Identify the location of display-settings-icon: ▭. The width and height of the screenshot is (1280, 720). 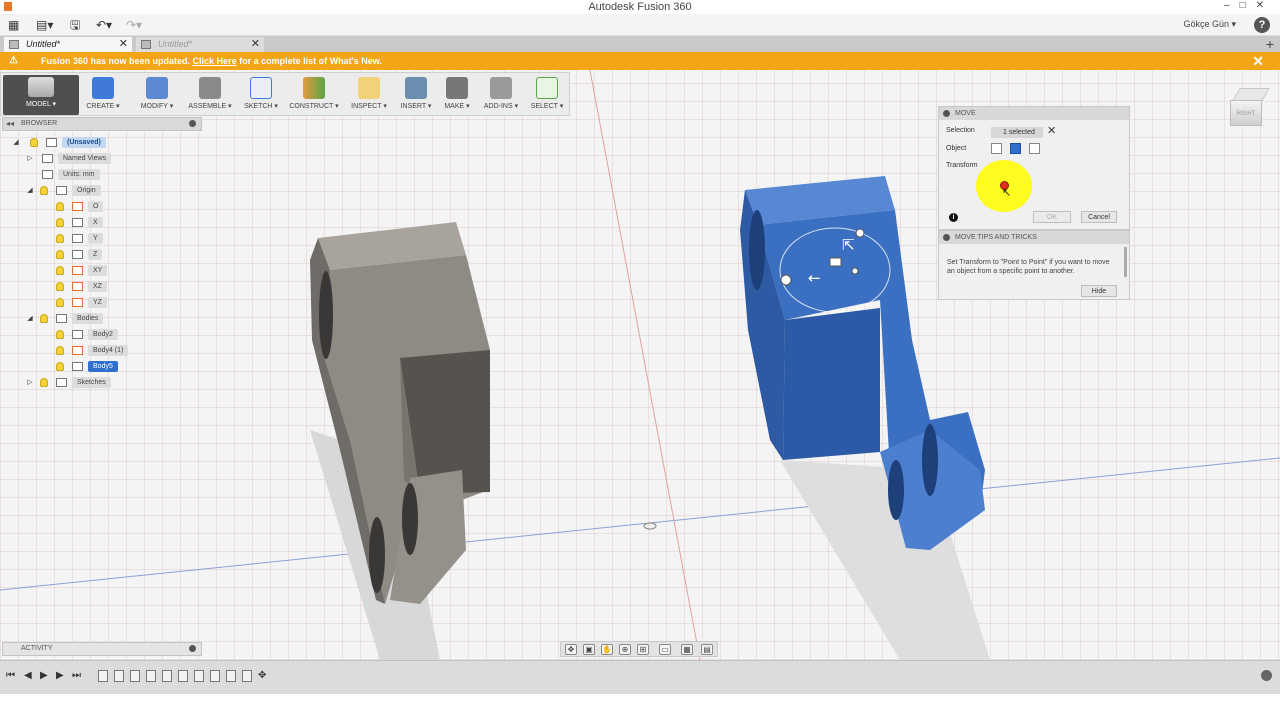
(665, 649).